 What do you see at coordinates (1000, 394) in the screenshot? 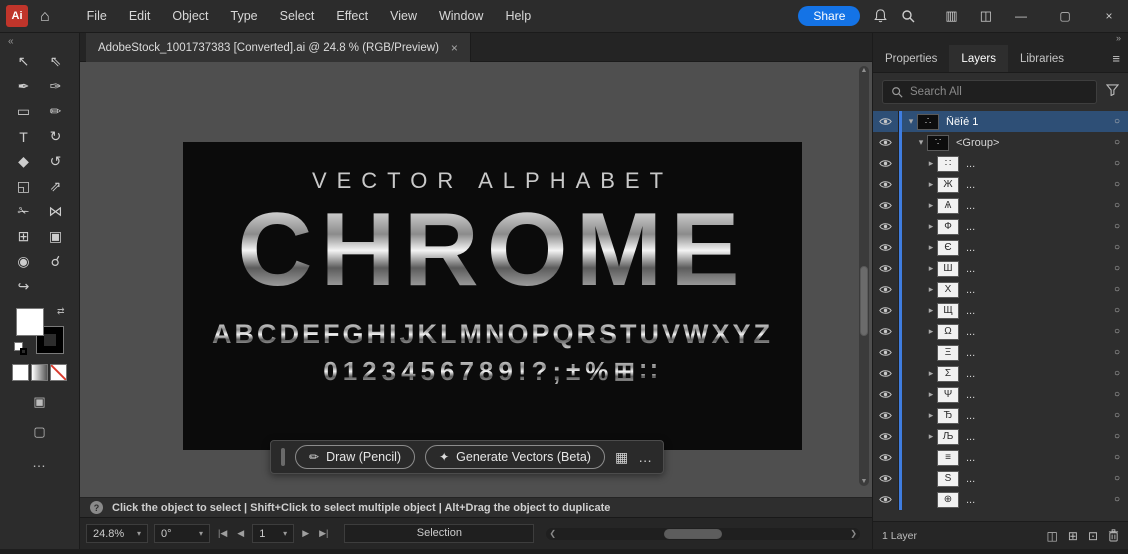
I see `layer-row: ▸ Ψ... ○` at bounding box center [1000, 394].